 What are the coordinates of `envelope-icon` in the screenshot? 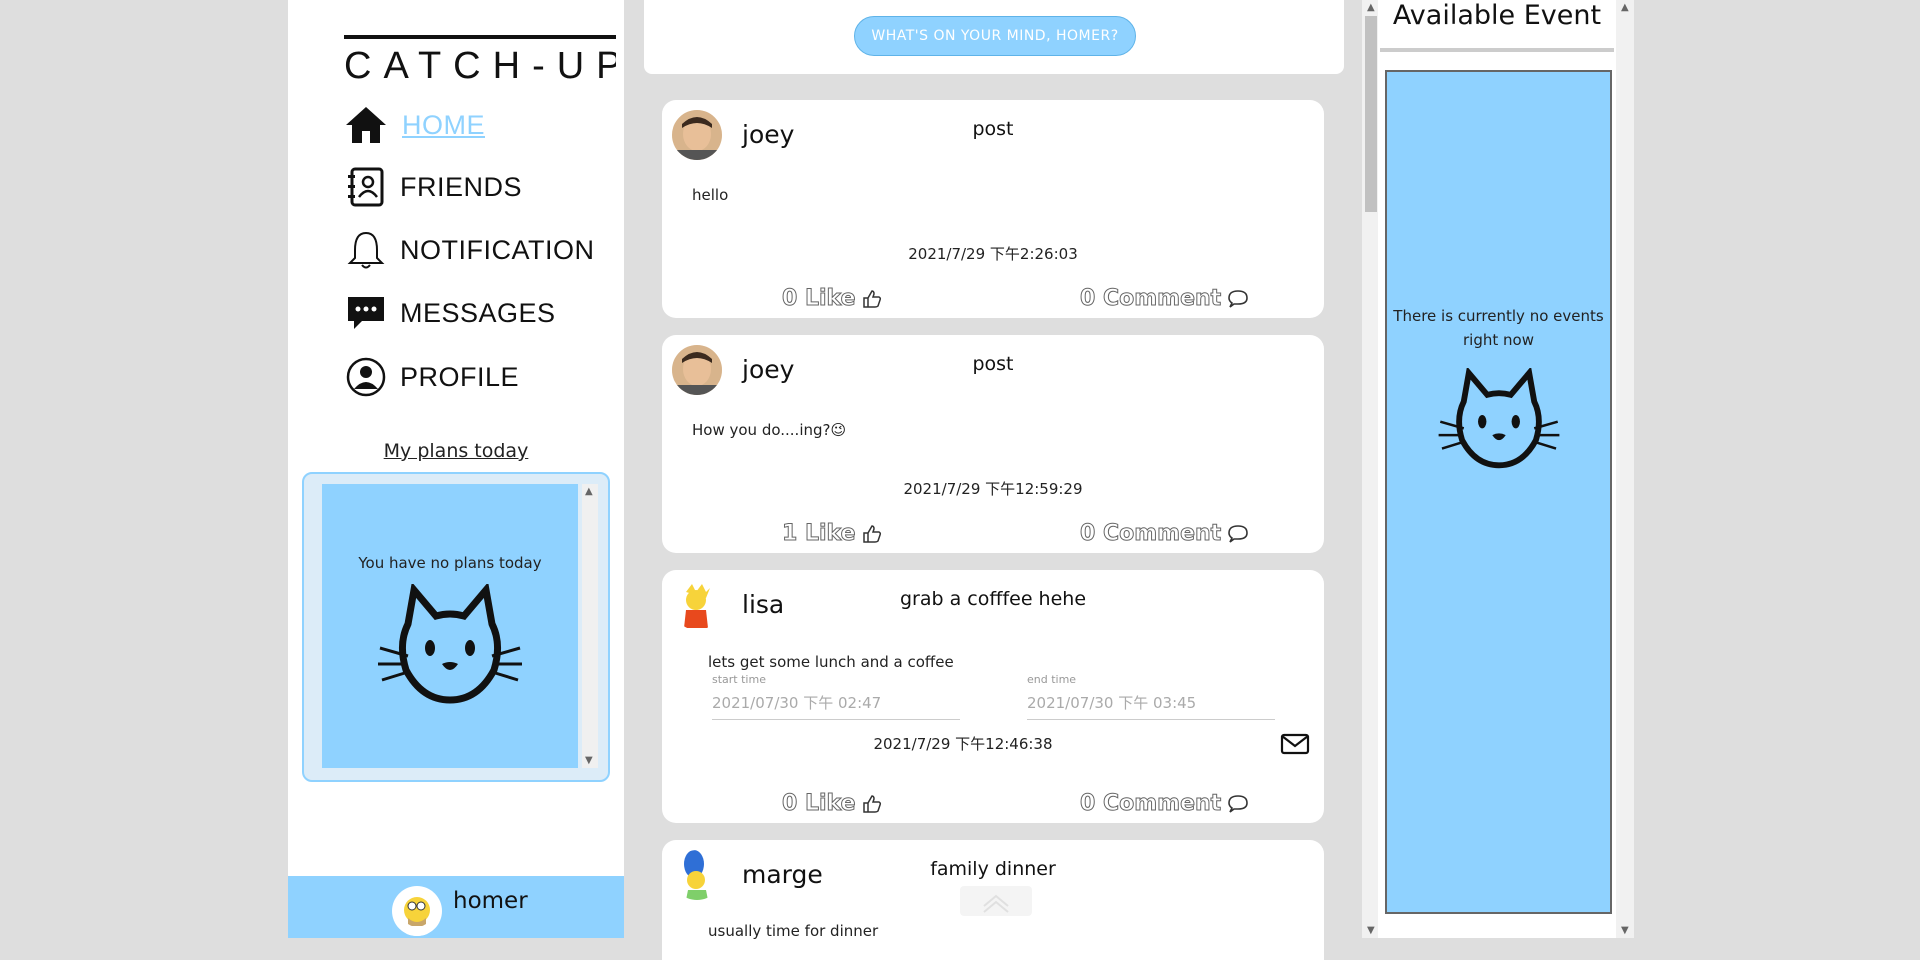 It's located at (1295, 744).